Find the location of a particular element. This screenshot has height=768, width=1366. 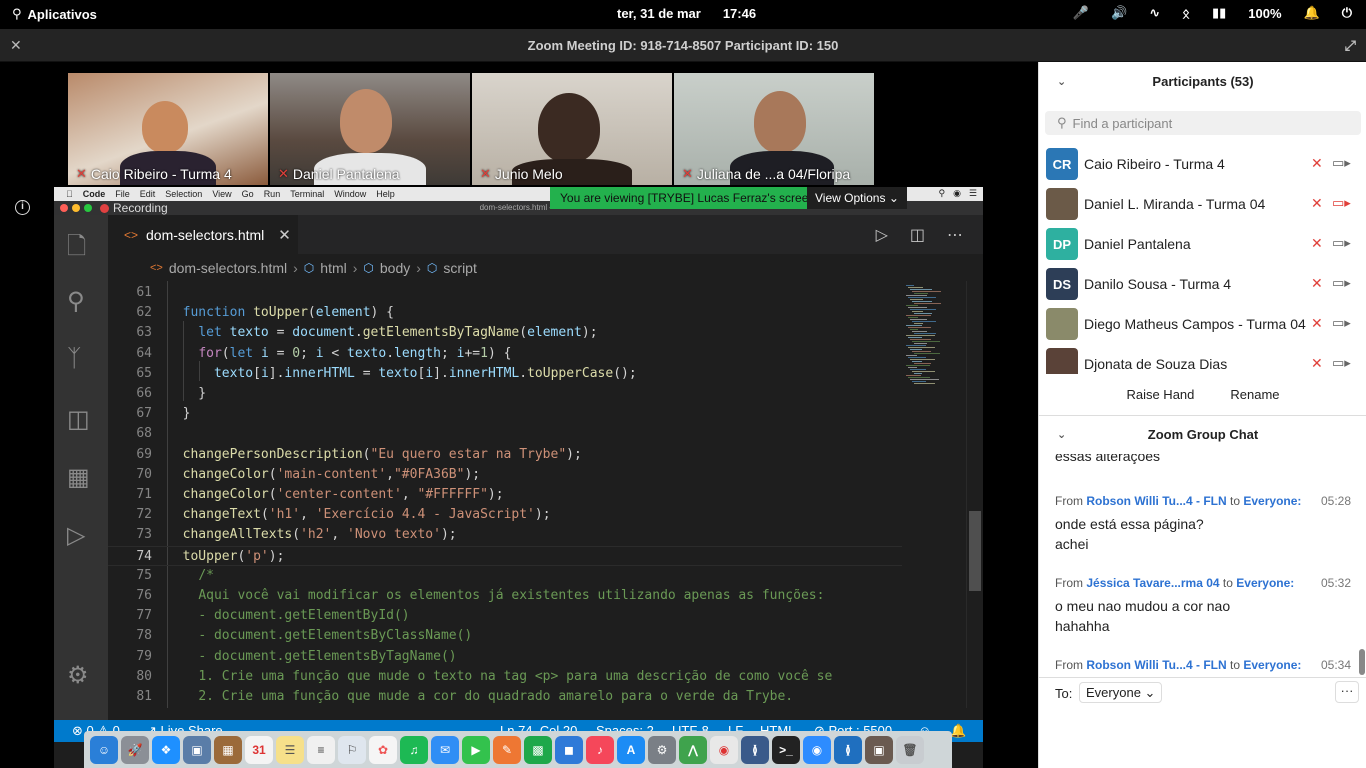

breadcrumb-item: dom-selectors.html is located at coordinates (228, 268).